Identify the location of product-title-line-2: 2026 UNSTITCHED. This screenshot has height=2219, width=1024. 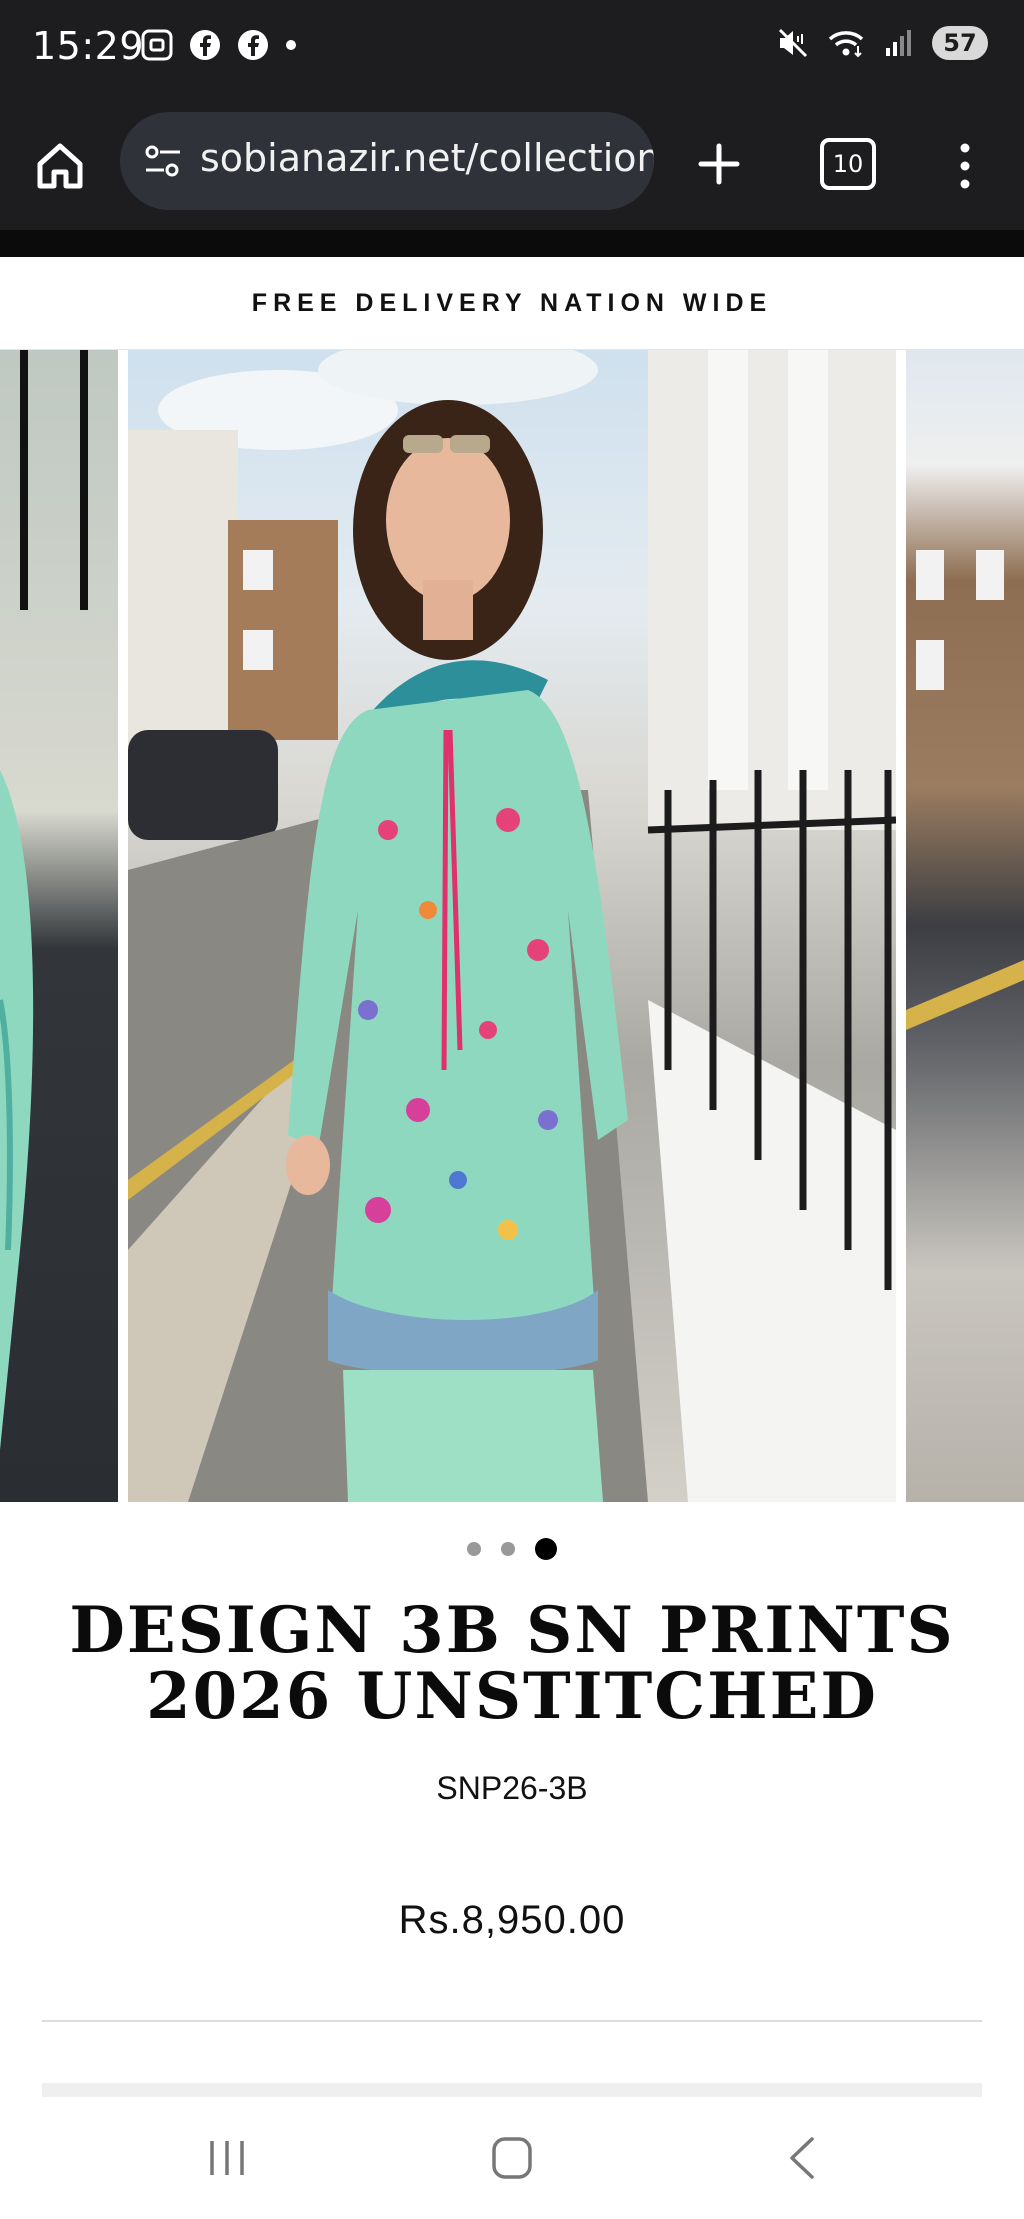
(512, 1696).